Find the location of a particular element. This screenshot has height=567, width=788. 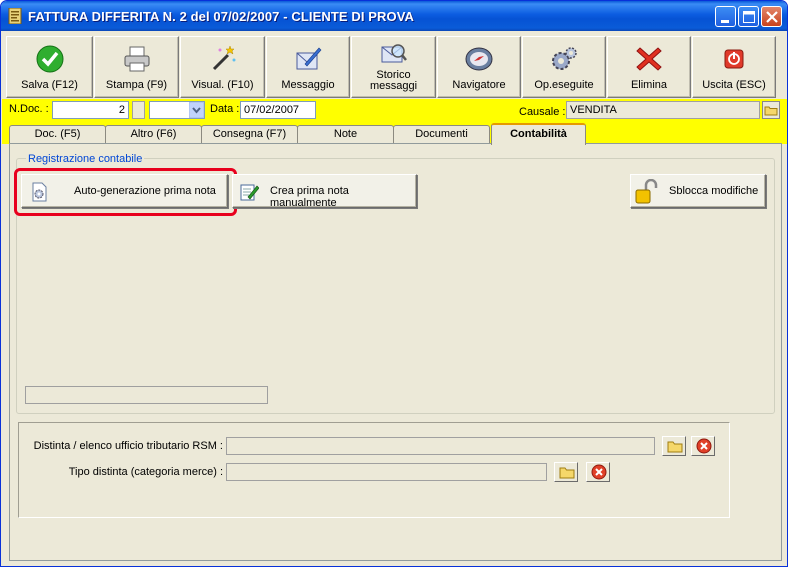

exit-button: Uscita (ESC) is located at coordinates (734, 67).